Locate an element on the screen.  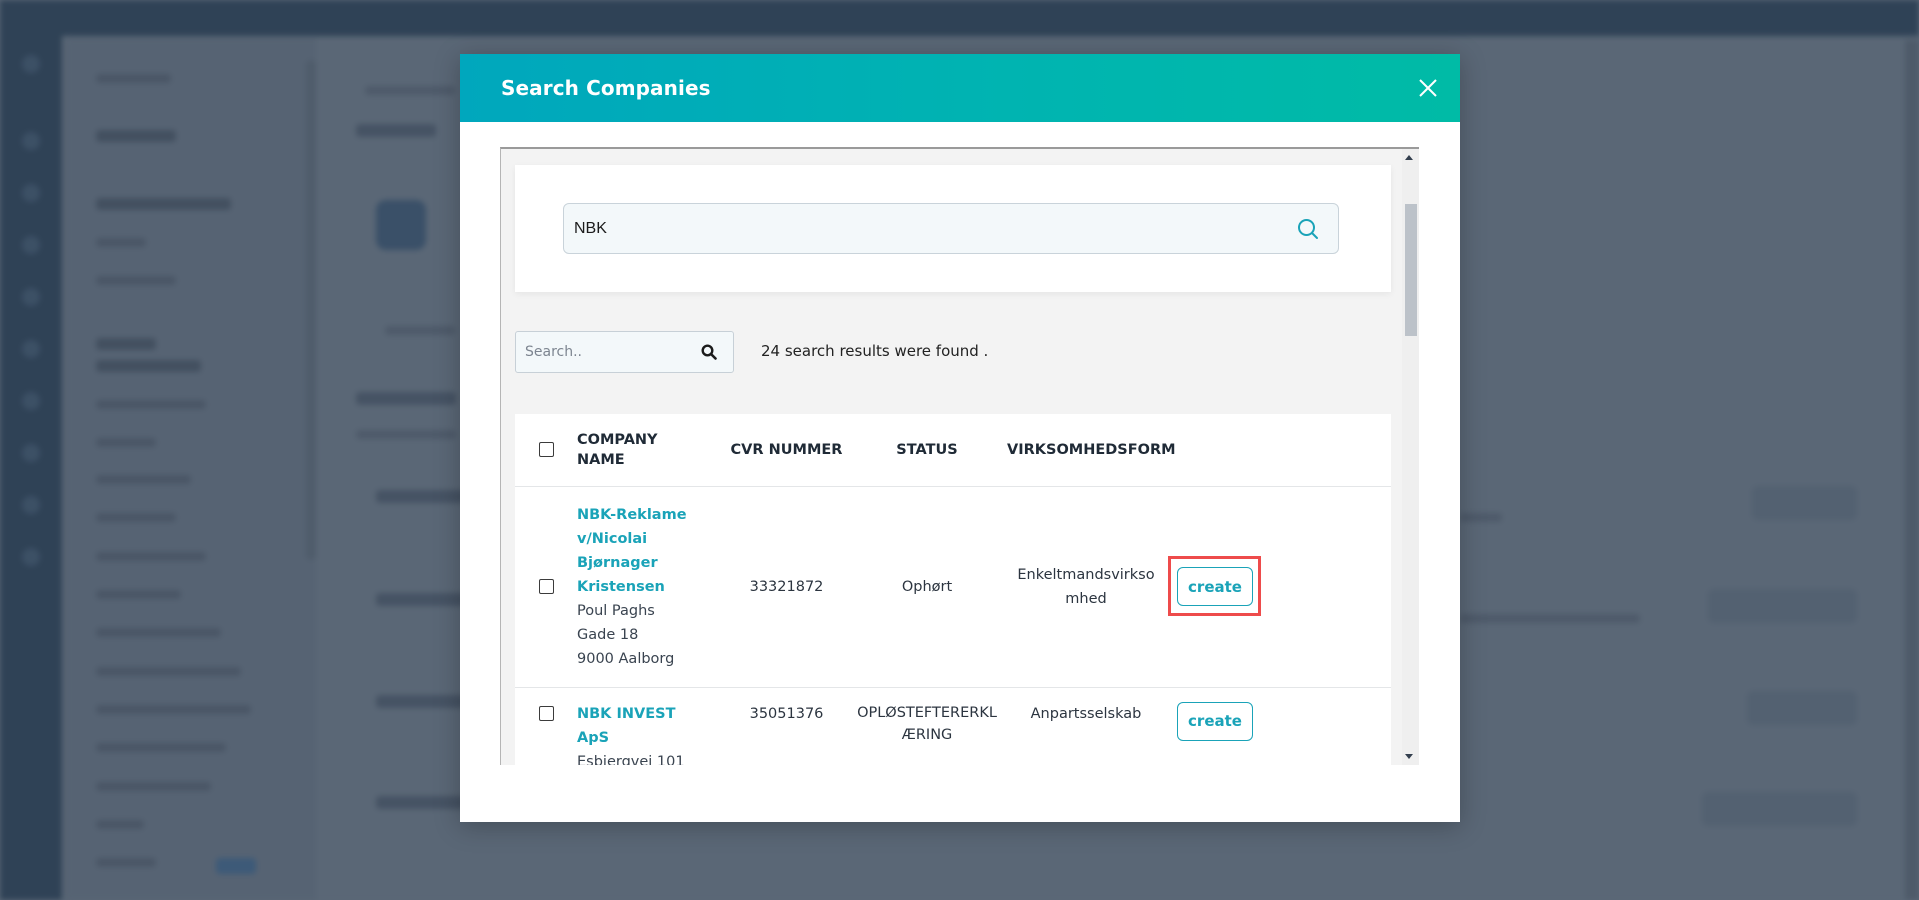
address-line: Poul Paghs is located at coordinates (616, 610).